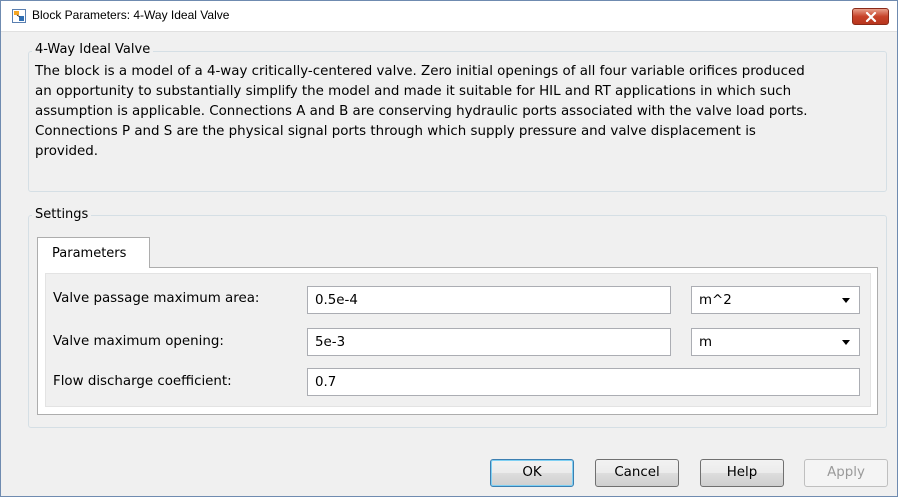 This screenshot has width=898, height=497. I want to click on block-group-label: 4-Way Ideal Valve, so click(93, 49).